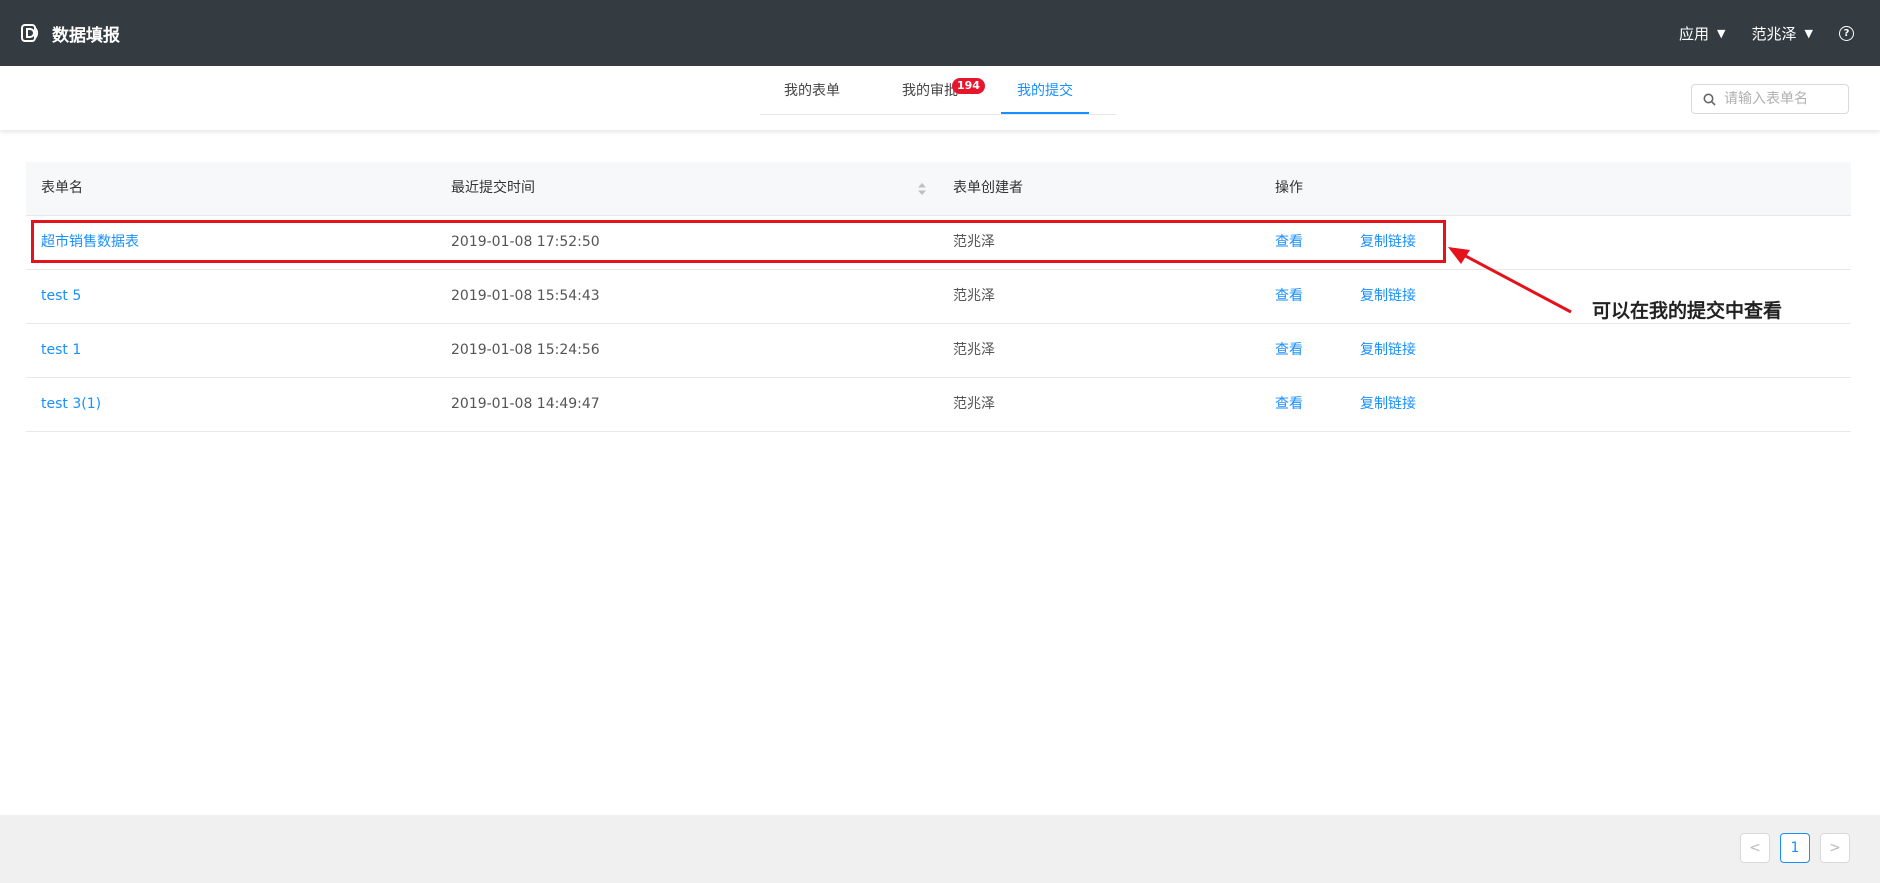 The image size is (1880, 883). What do you see at coordinates (968, 86) in the screenshot?
I see `approval-count-badge: 194` at bounding box center [968, 86].